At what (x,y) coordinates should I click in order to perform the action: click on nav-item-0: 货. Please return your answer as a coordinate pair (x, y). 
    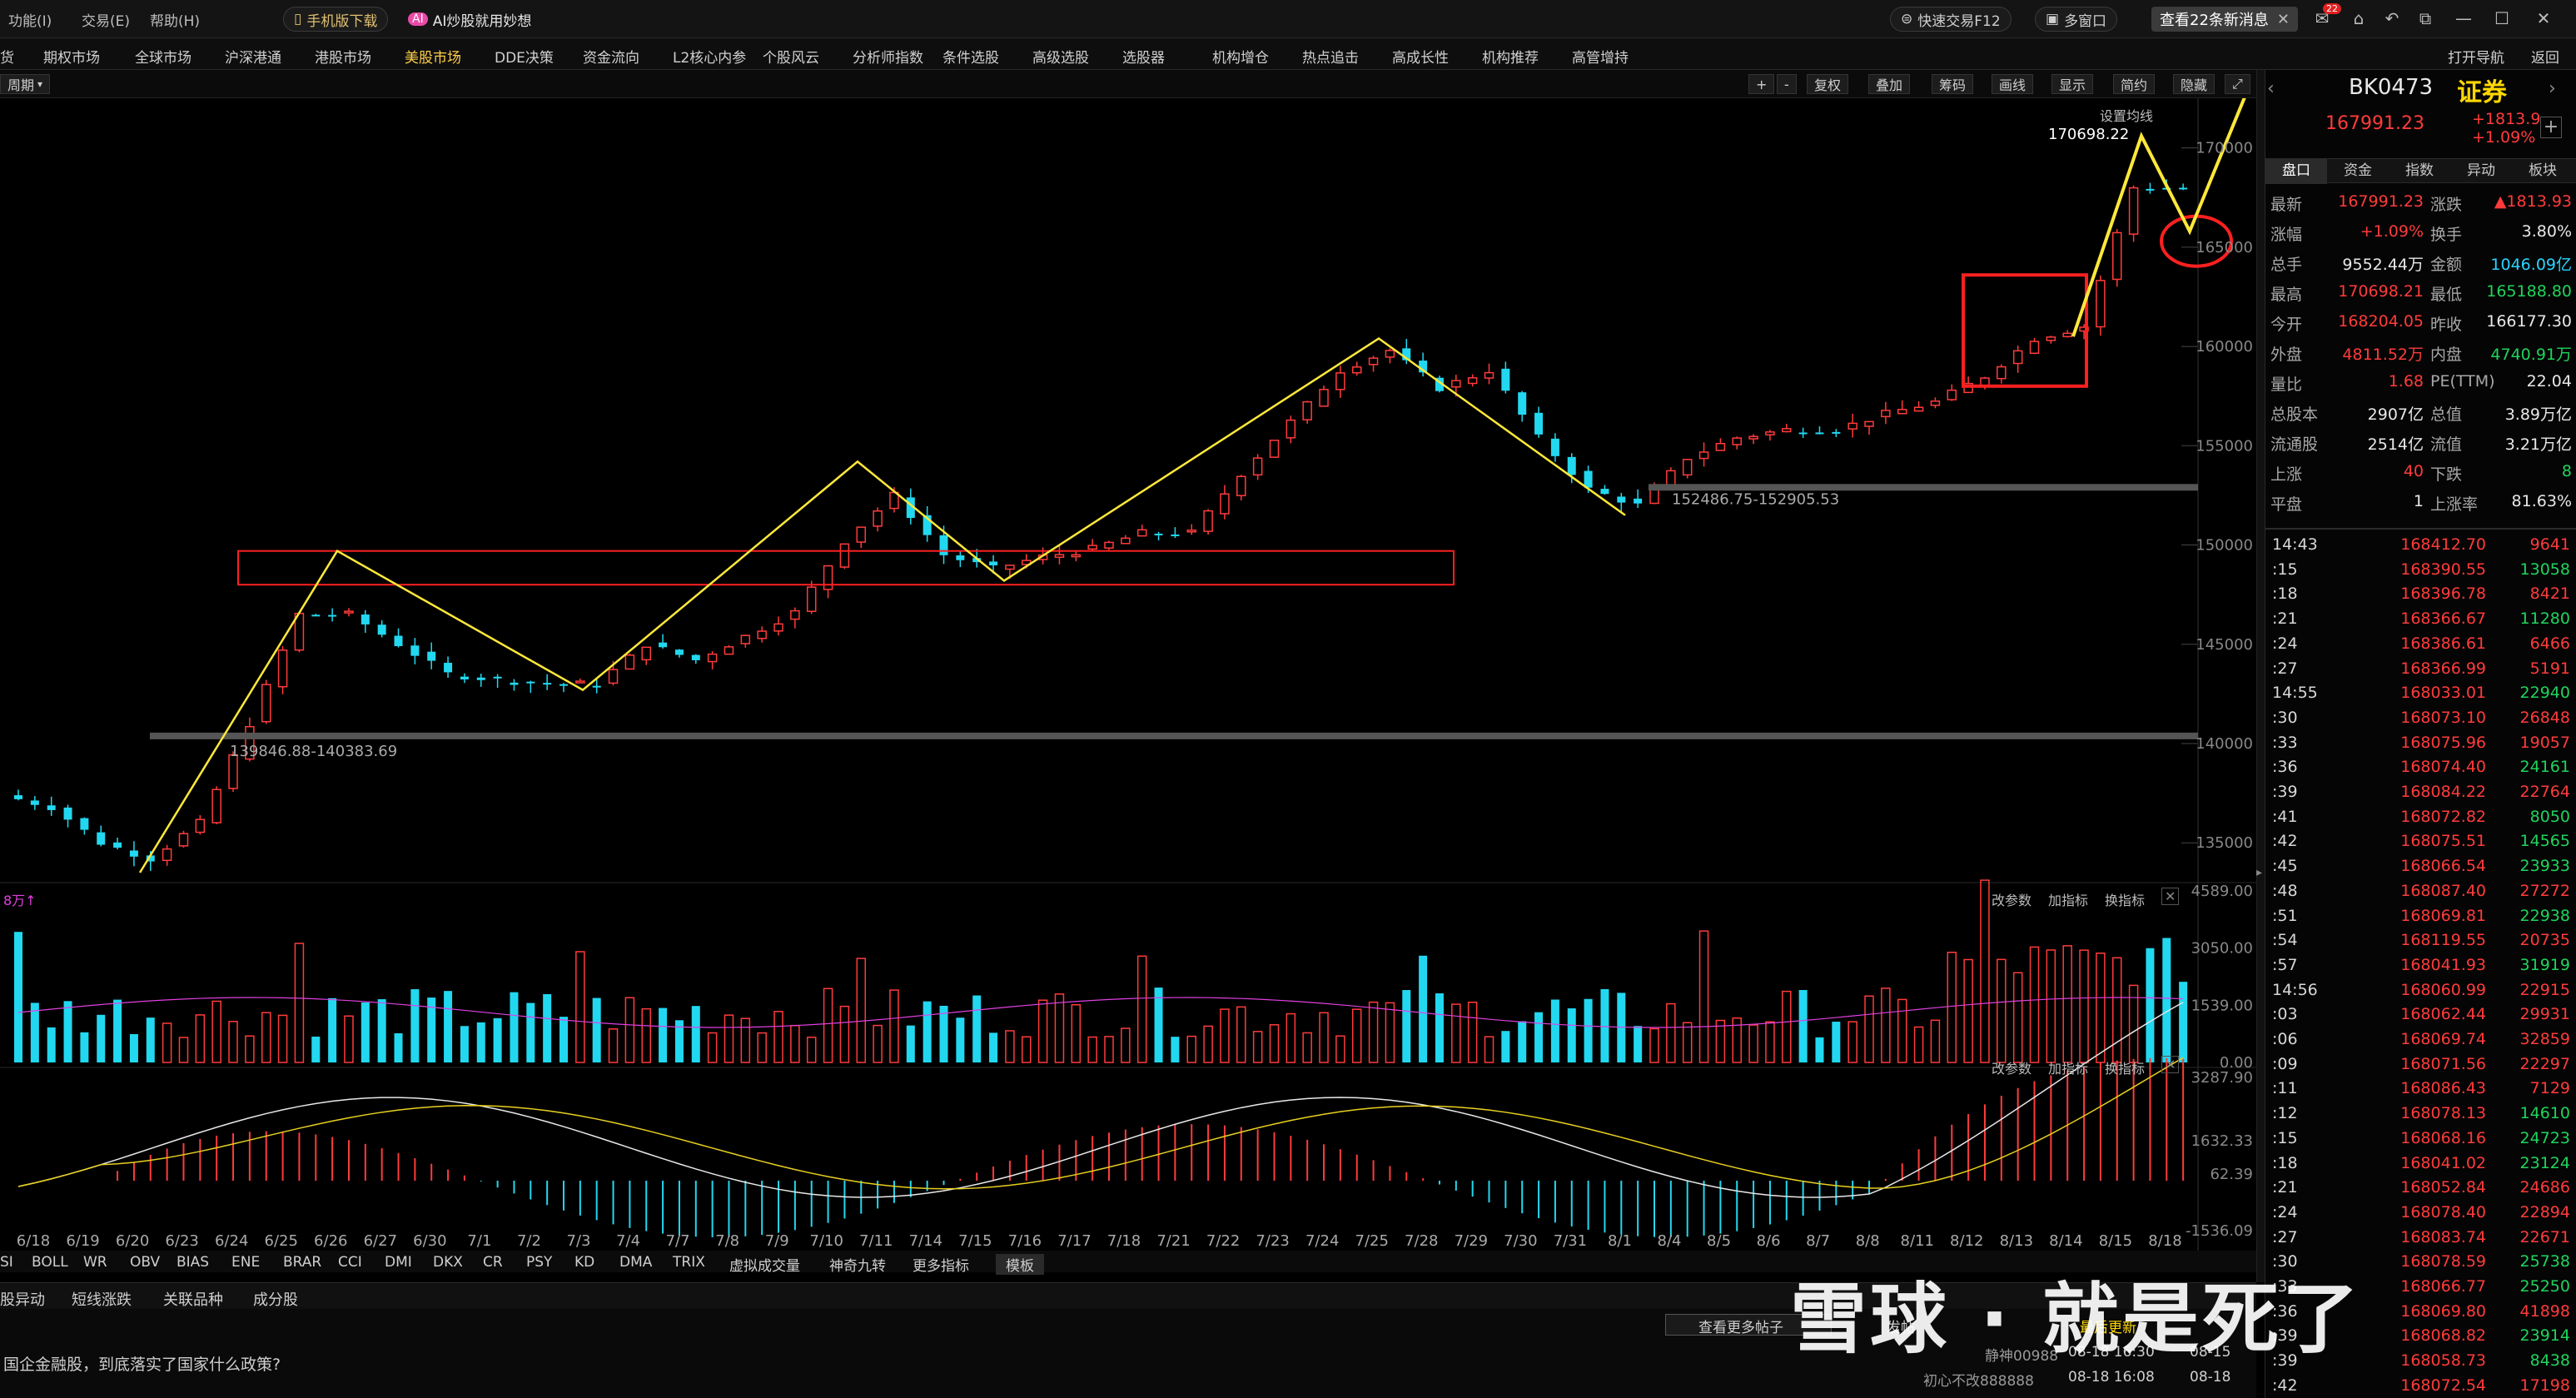
    Looking at the image, I should click on (7, 57).